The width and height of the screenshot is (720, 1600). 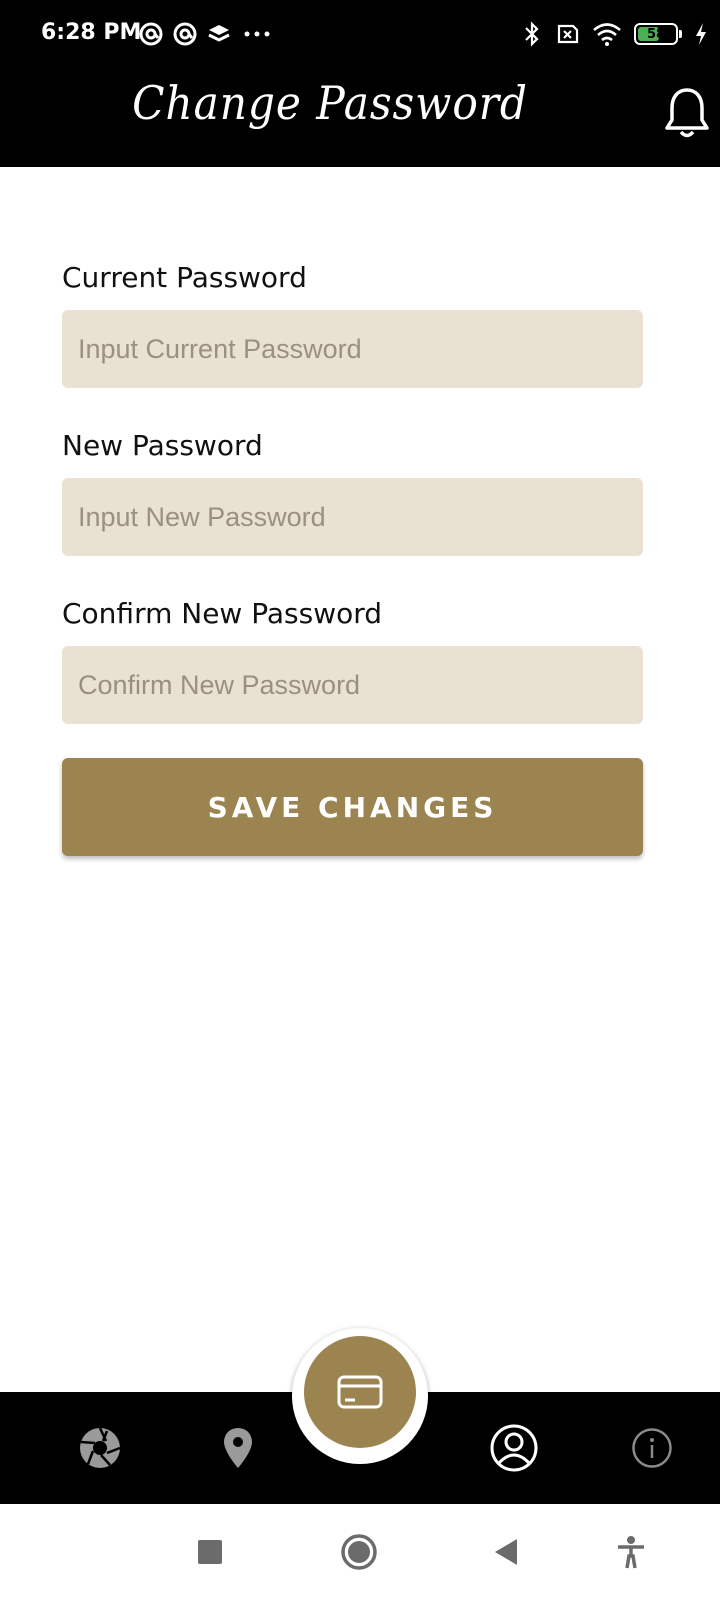 What do you see at coordinates (687, 113) in the screenshot?
I see `bell-icon` at bounding box center [687, 113].